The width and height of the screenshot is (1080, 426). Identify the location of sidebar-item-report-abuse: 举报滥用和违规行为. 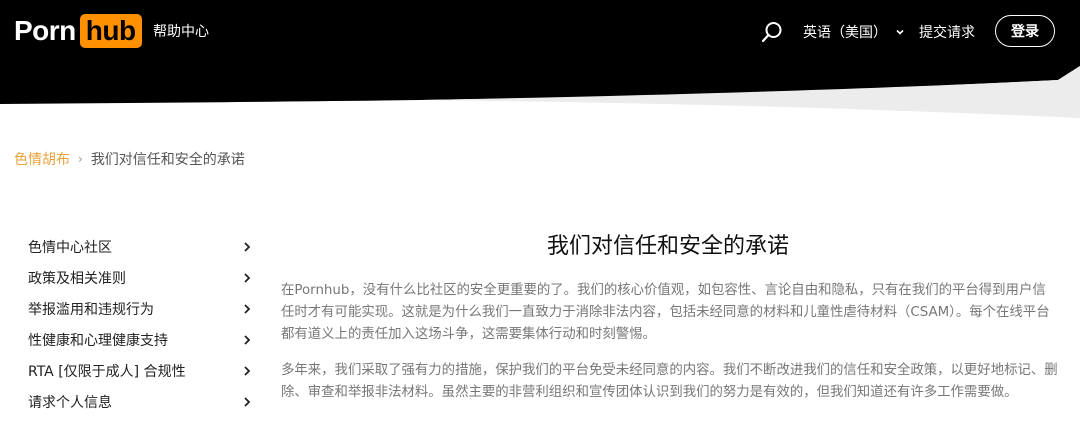
(140, 308).